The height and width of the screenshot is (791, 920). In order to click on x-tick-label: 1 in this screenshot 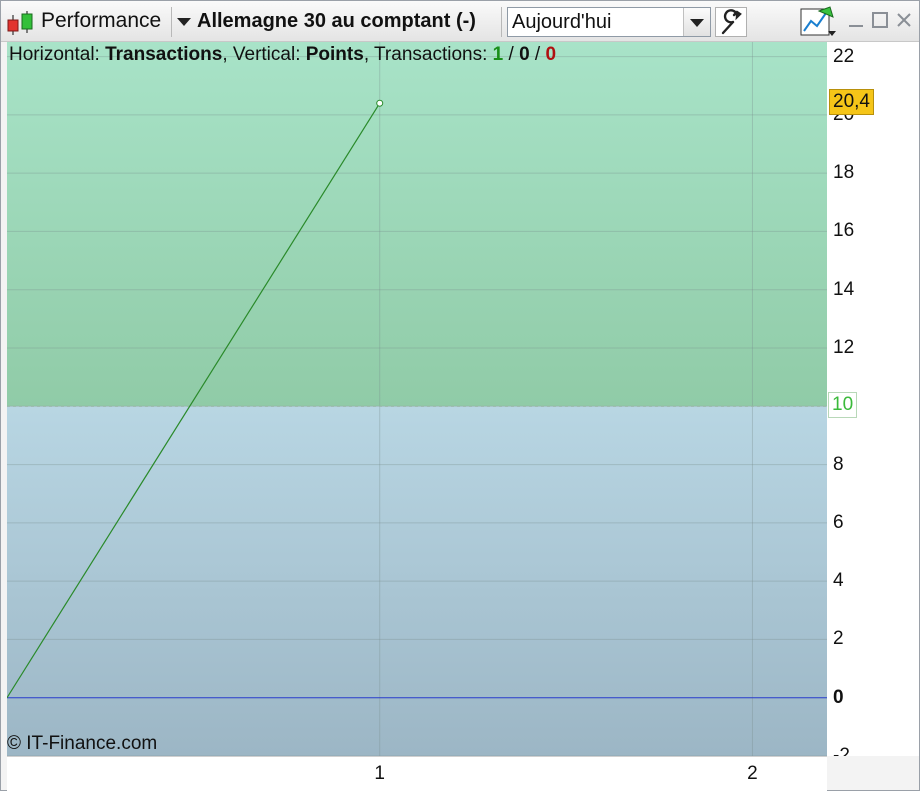, I will do `click(380, 773)`.